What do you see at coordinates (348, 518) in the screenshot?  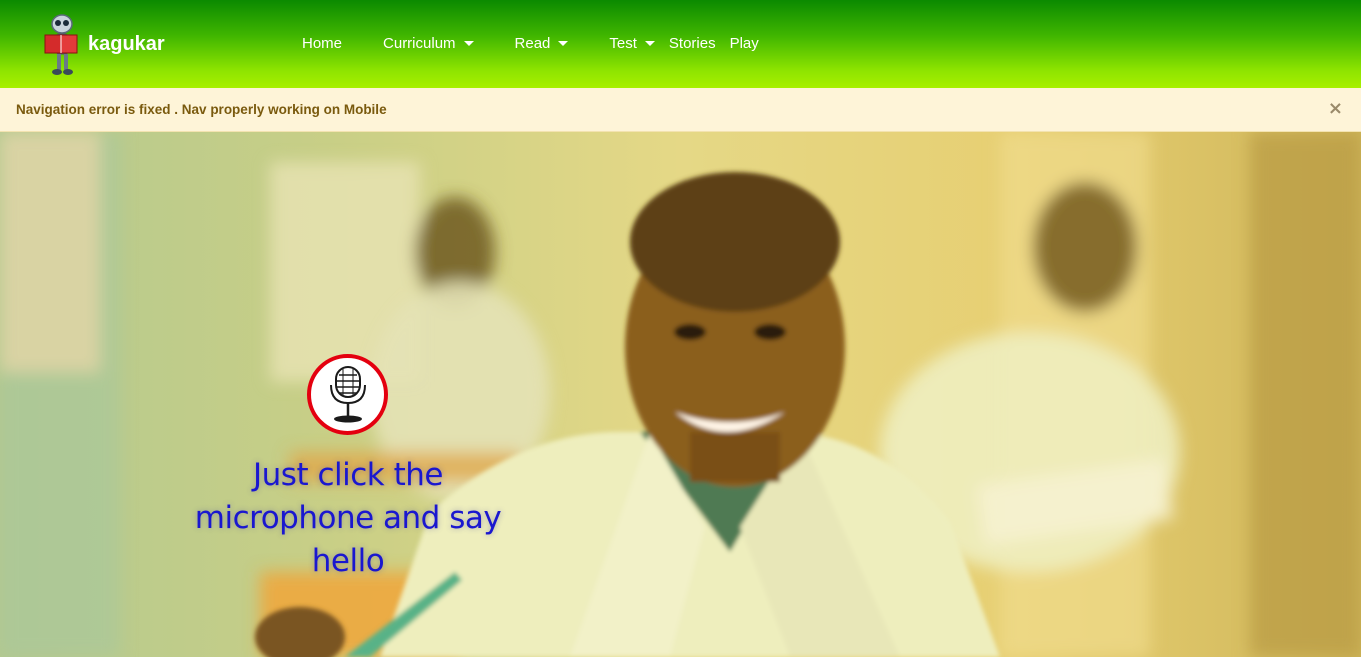 I see `hero-caption: Just click the microphone and say hello` at bounding box center [348, 518].